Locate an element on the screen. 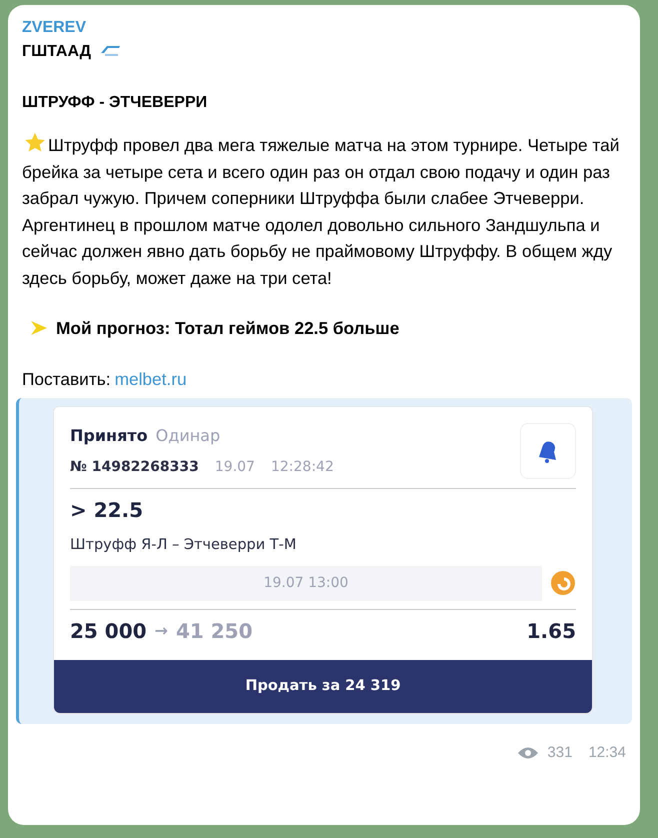 Image resolution: width=658 pixels, height=838 pixels. view-count: 331 is located at coordinates (559, 752).